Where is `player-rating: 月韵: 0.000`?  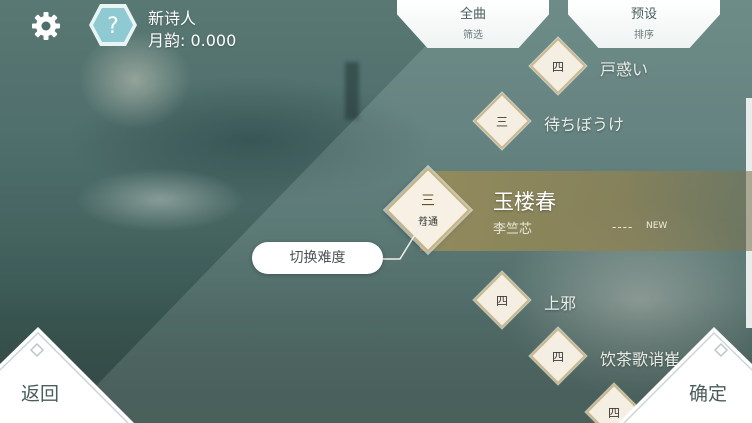 player-rating: 月韵: 0.000 is located at coordinates (192, 40).